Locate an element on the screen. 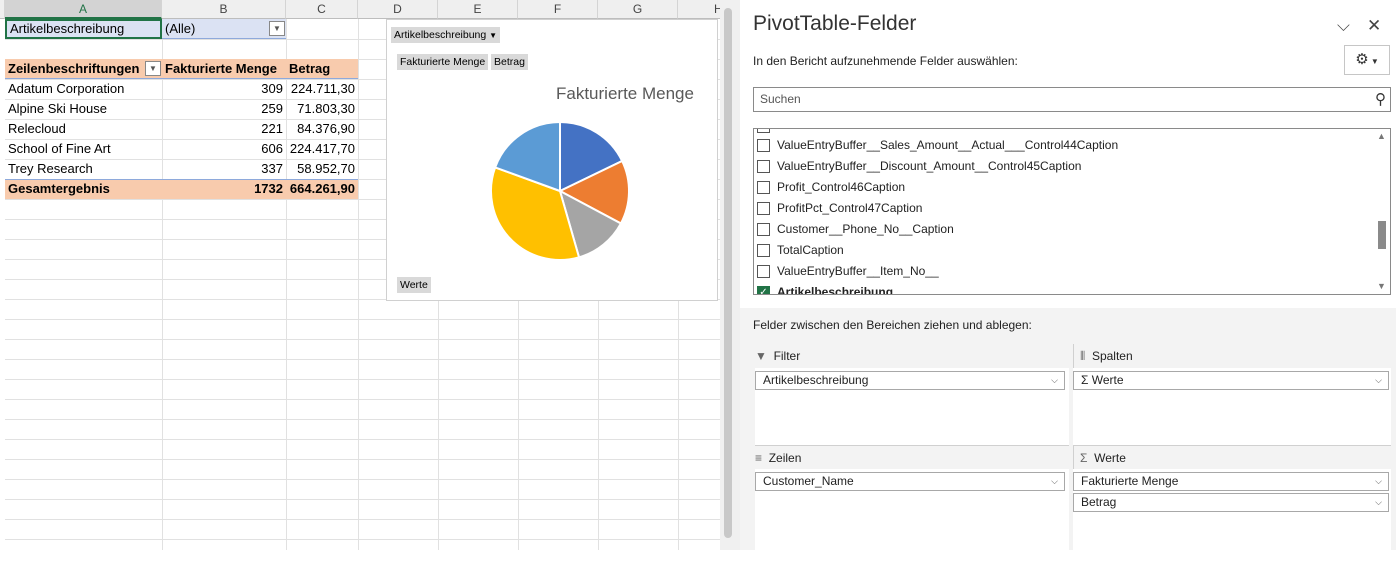 The image size is (1396, 561). pivot-cell-amount: 224.711,30 is located at coordinates (322, 89).